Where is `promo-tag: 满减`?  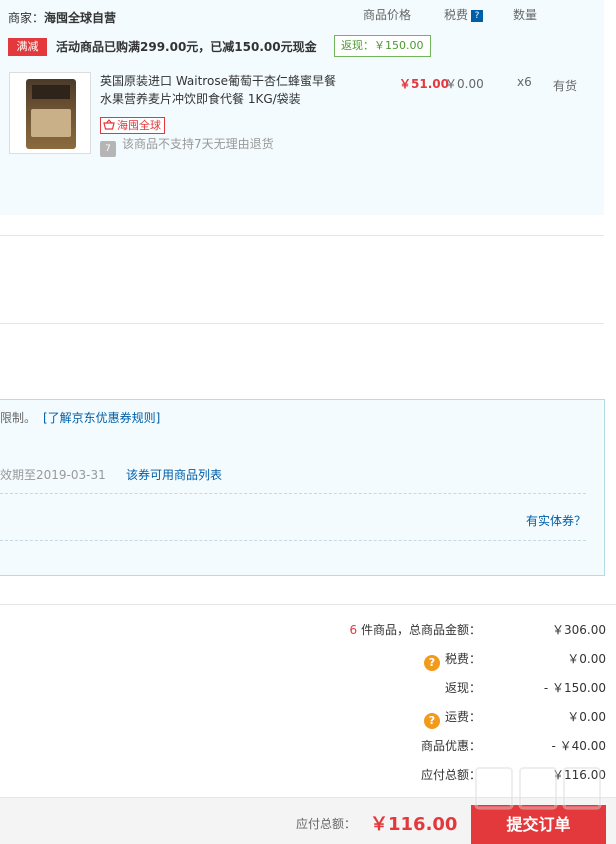
promo-tag: 满减 is located at coordinates (27, 47).